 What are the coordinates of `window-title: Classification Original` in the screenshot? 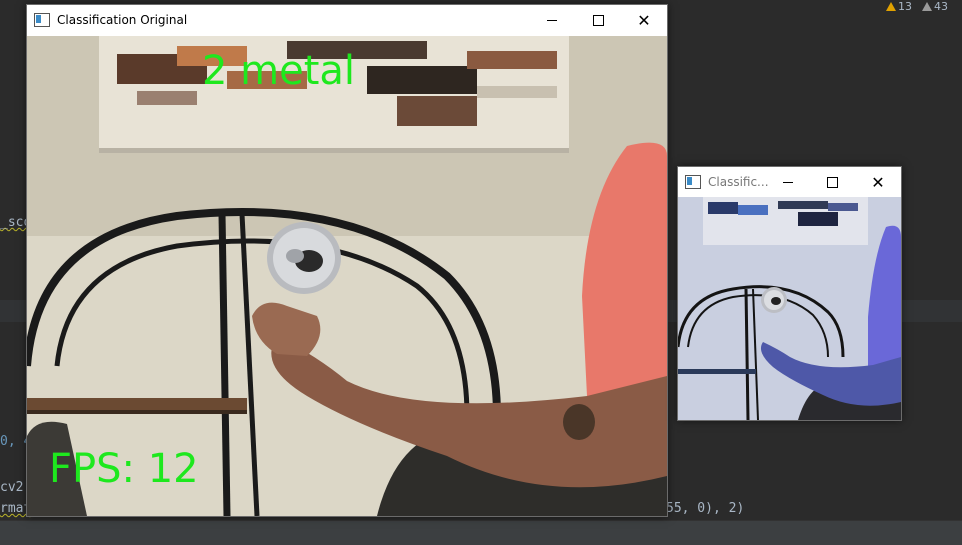 It's located at (122, 20).